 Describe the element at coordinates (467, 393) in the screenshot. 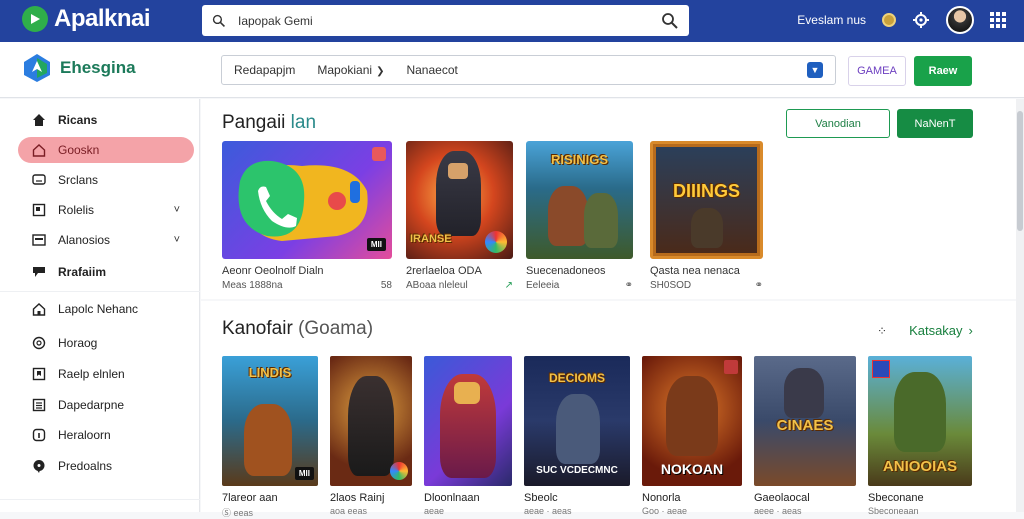

I see `character-face` at that location.